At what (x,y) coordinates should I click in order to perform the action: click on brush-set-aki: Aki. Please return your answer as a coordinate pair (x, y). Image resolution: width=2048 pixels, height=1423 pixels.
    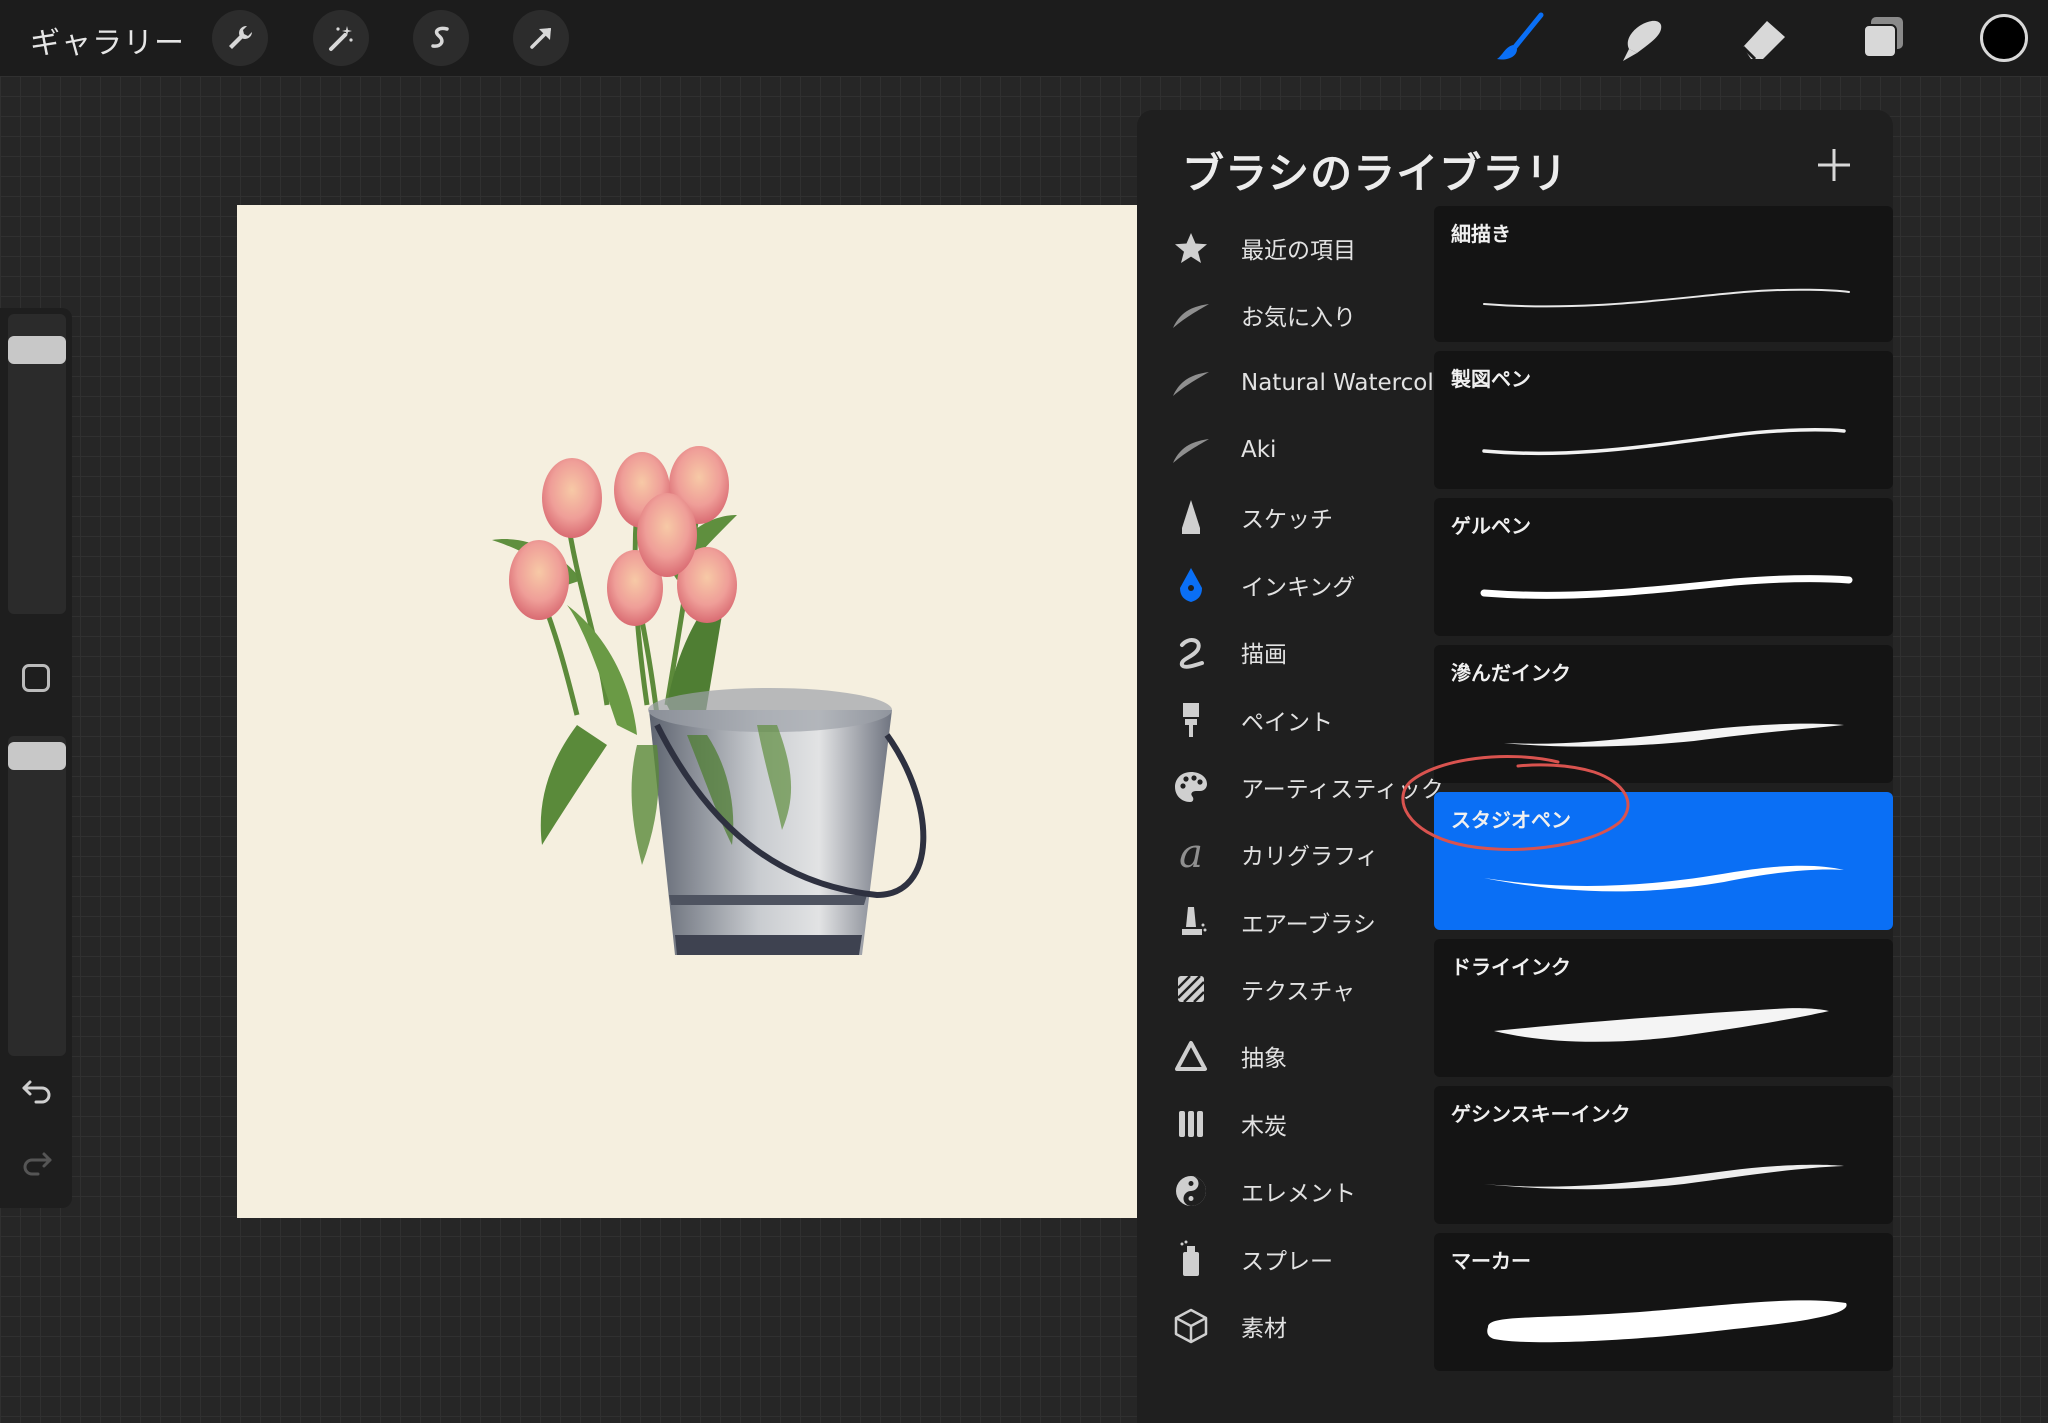
    Looking at the image, I should click on (1287, 450).